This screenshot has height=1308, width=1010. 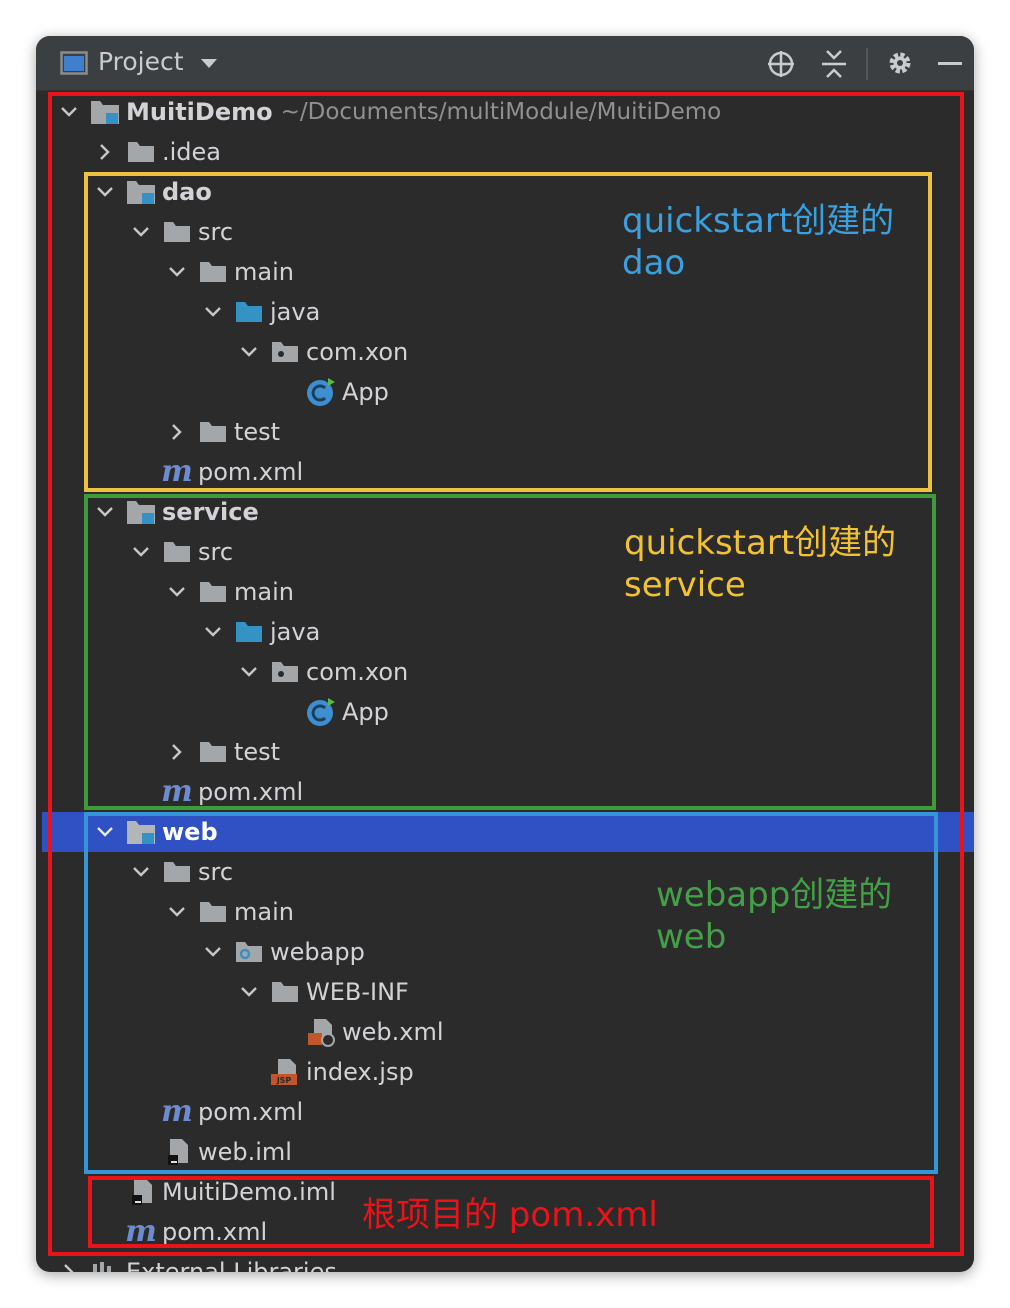 I want to click on dao-annotation: quickstart创建的 dao, so click(x=758, y=242).